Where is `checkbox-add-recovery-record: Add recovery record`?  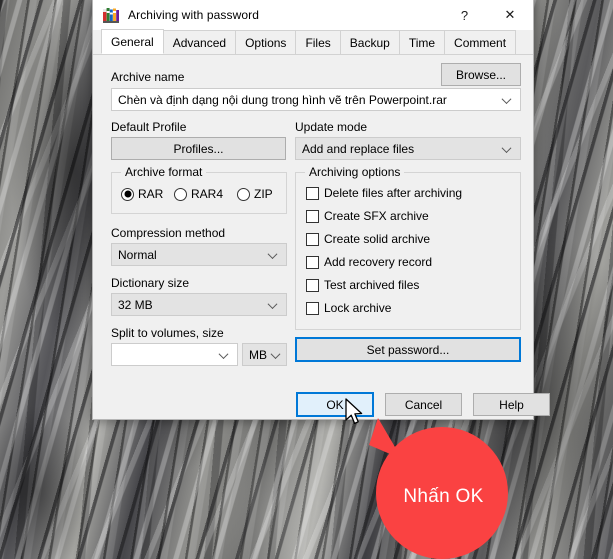 checkbox-add-recovery-record: Add recovery record is located at coordinates (369, 262).